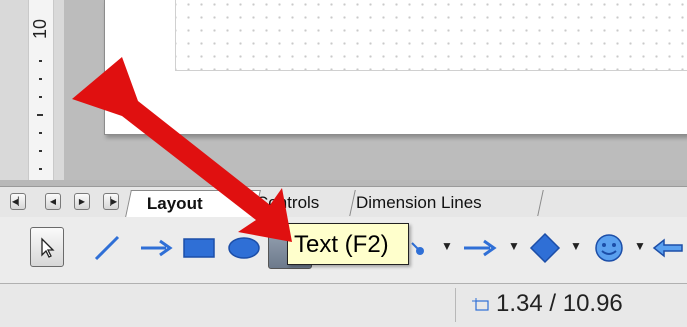 The image size is (687, 327). What do you see at coordinates (455, 305) in the screenshot?
I see `status-divider` at bounding box center [455, 305].